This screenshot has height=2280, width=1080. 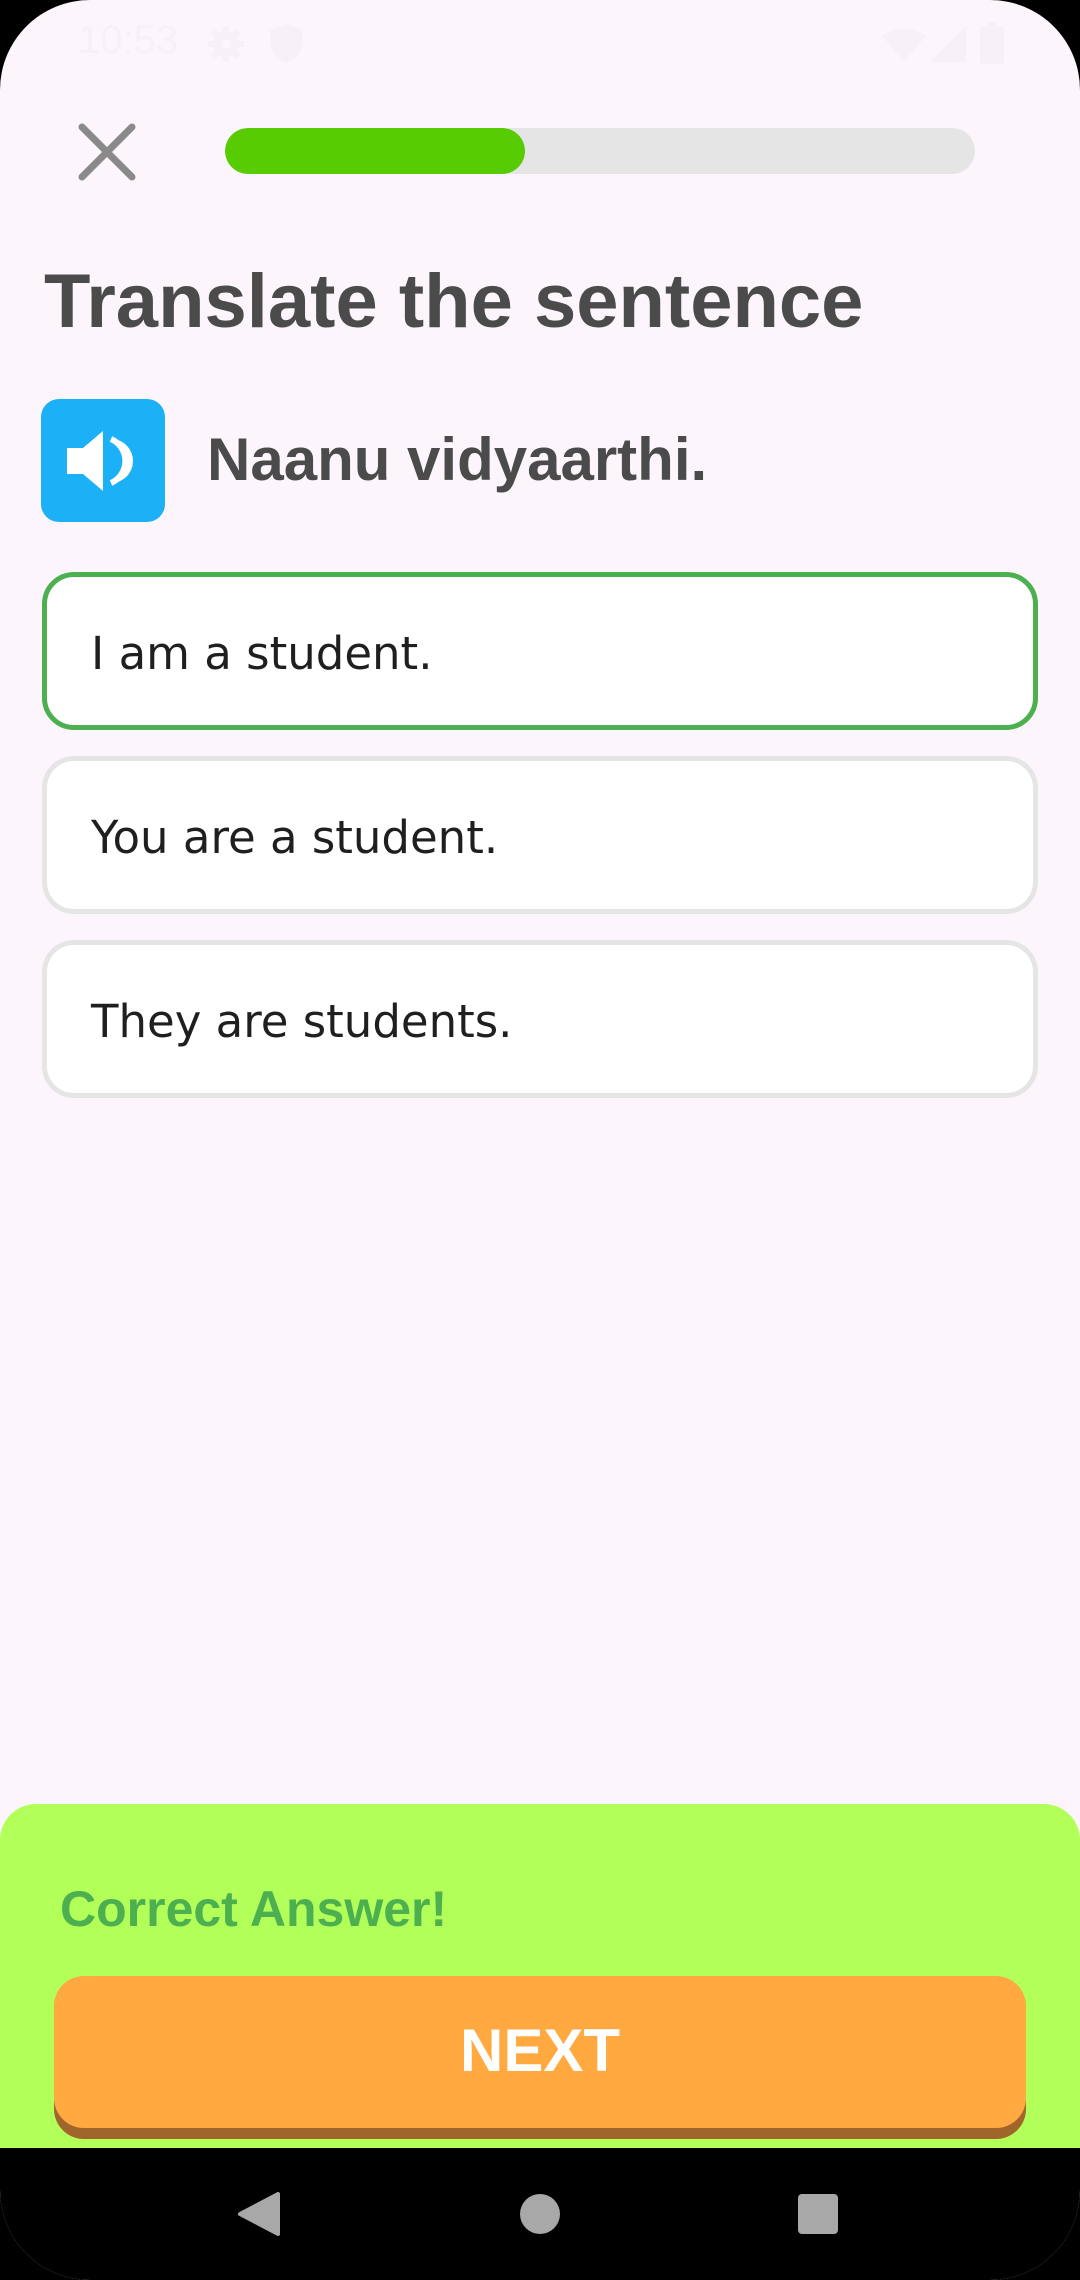 I want to click on navigation-bar, so click(x=540, y=2214).